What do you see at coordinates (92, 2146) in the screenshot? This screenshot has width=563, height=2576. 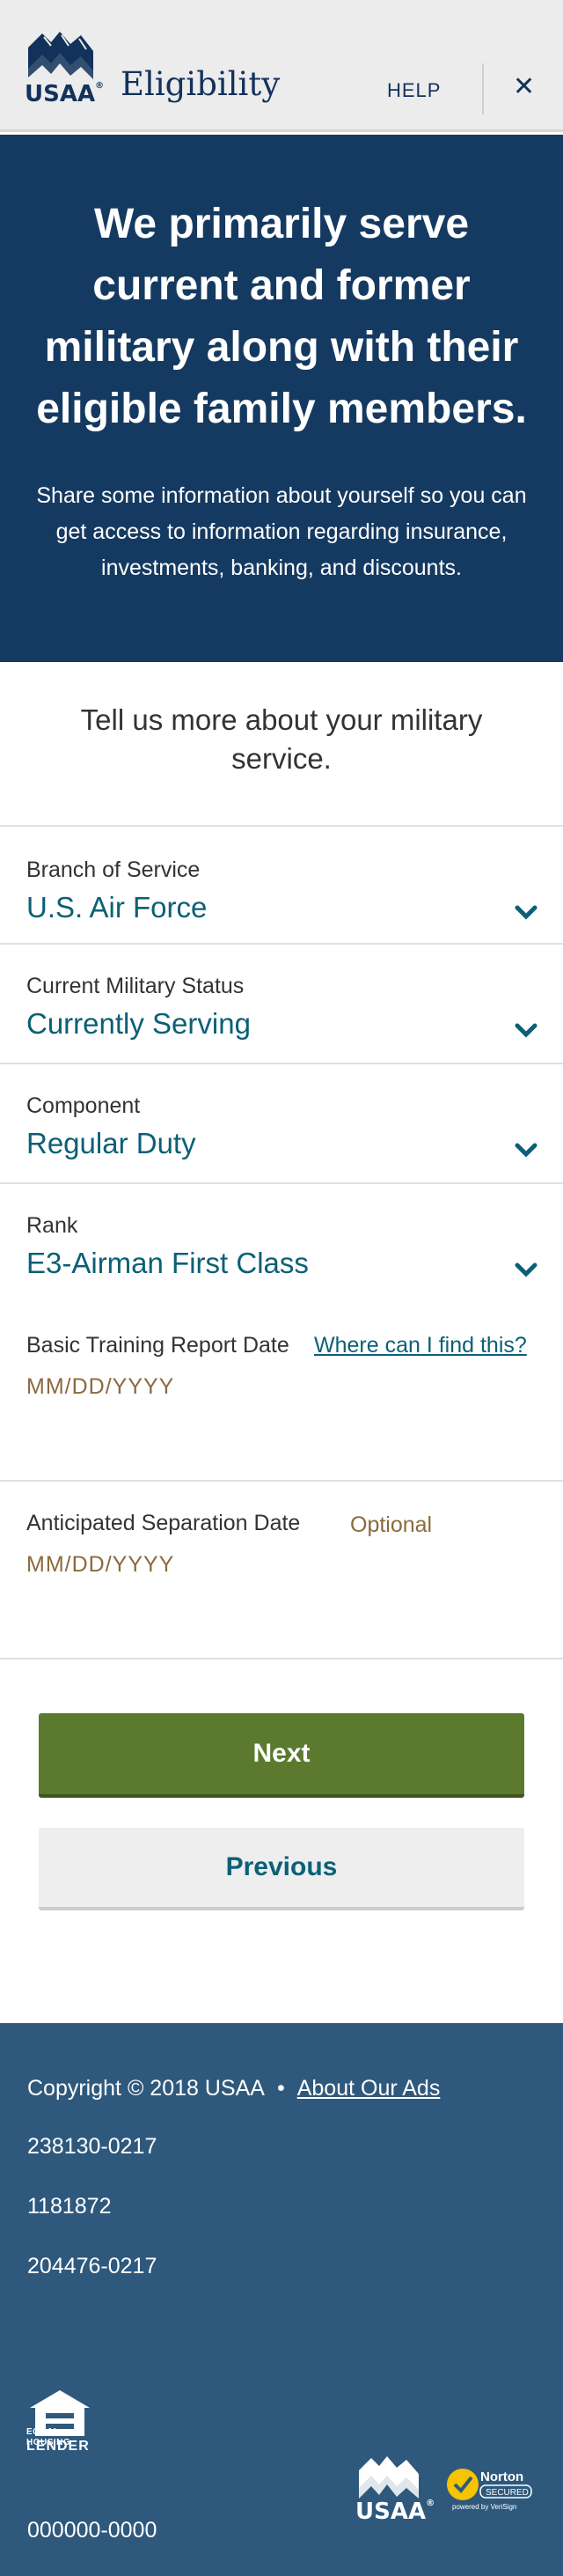 I see `footer-code: 238130-0217` at bounding box center [92, 2146].